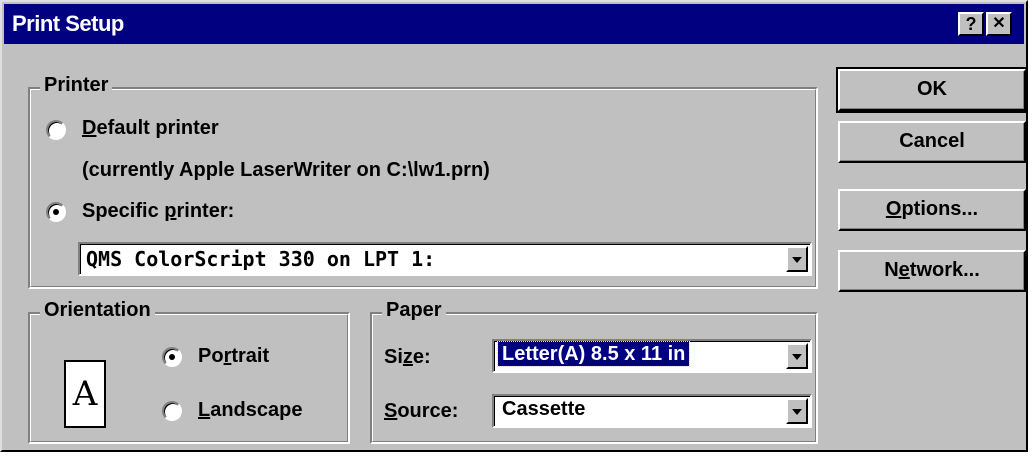  I want to click on source-label: Source:, so click(421, 411).